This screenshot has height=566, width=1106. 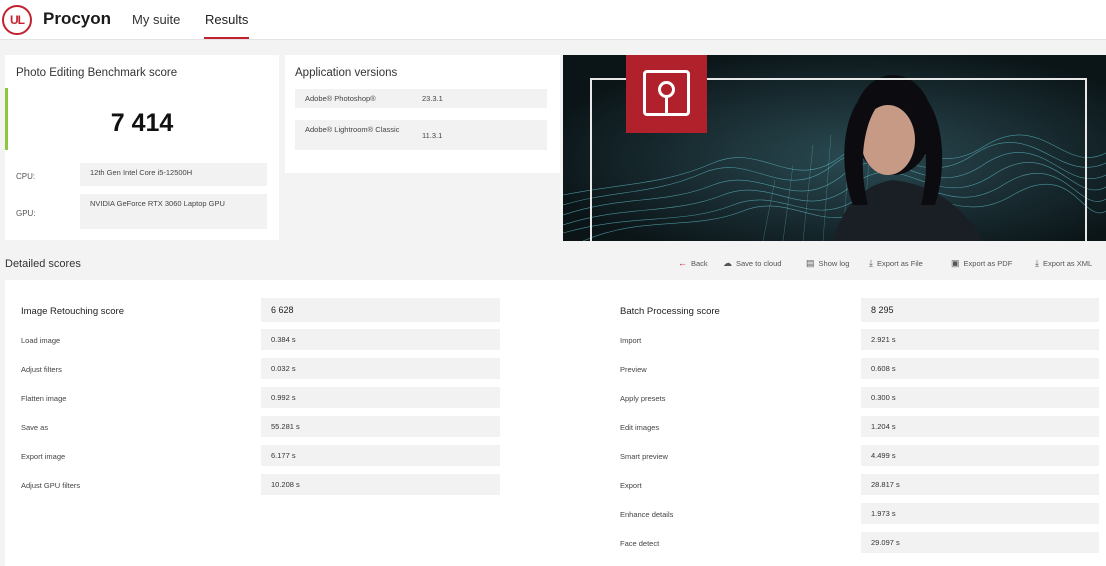 What do you see at coordinates (643, 398) in the screenshot?
I see `list-item-label: Apply presets` at bounding box center [643, 398].